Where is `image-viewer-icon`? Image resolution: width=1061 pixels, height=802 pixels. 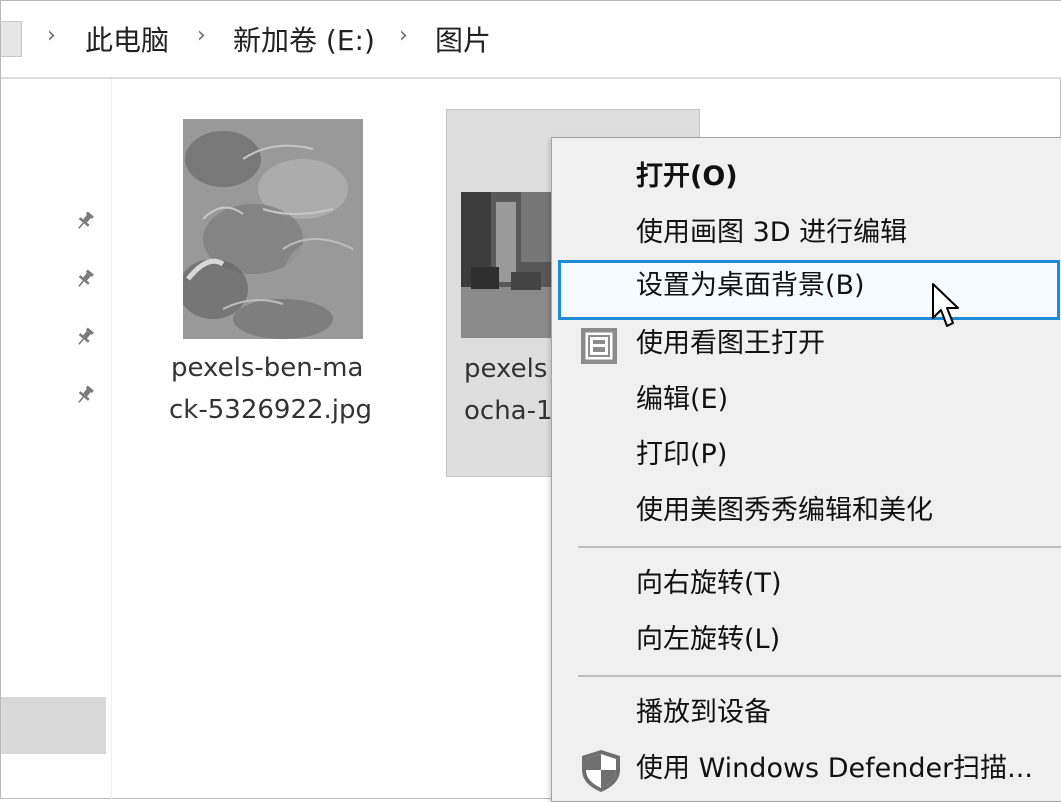
image-viewer-icon is located at coordinates (599, 346).